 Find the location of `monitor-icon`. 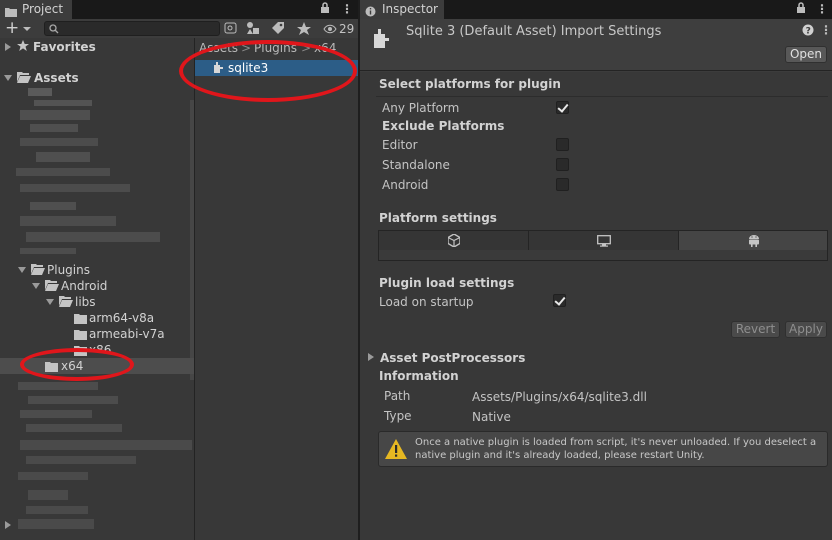

monitor-icon is located at coordinates (604, 242).